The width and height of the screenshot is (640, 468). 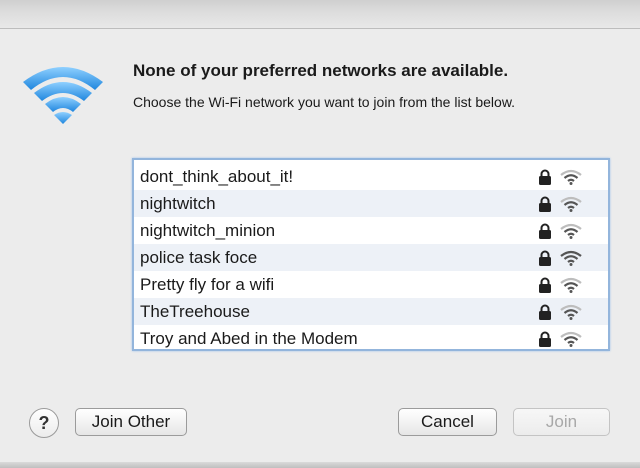 What do you see at coordinates (208, 230) in the screenshot?
I see `network-name: nightwitch_minion` at bounding box center [208, 230].